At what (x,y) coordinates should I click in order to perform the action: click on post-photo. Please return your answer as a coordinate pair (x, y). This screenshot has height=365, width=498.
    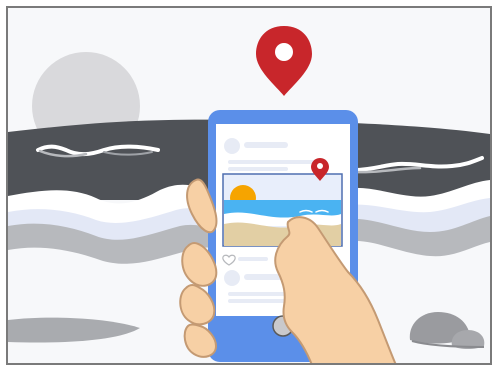
    Looking at the image, I should click on (282, 210).